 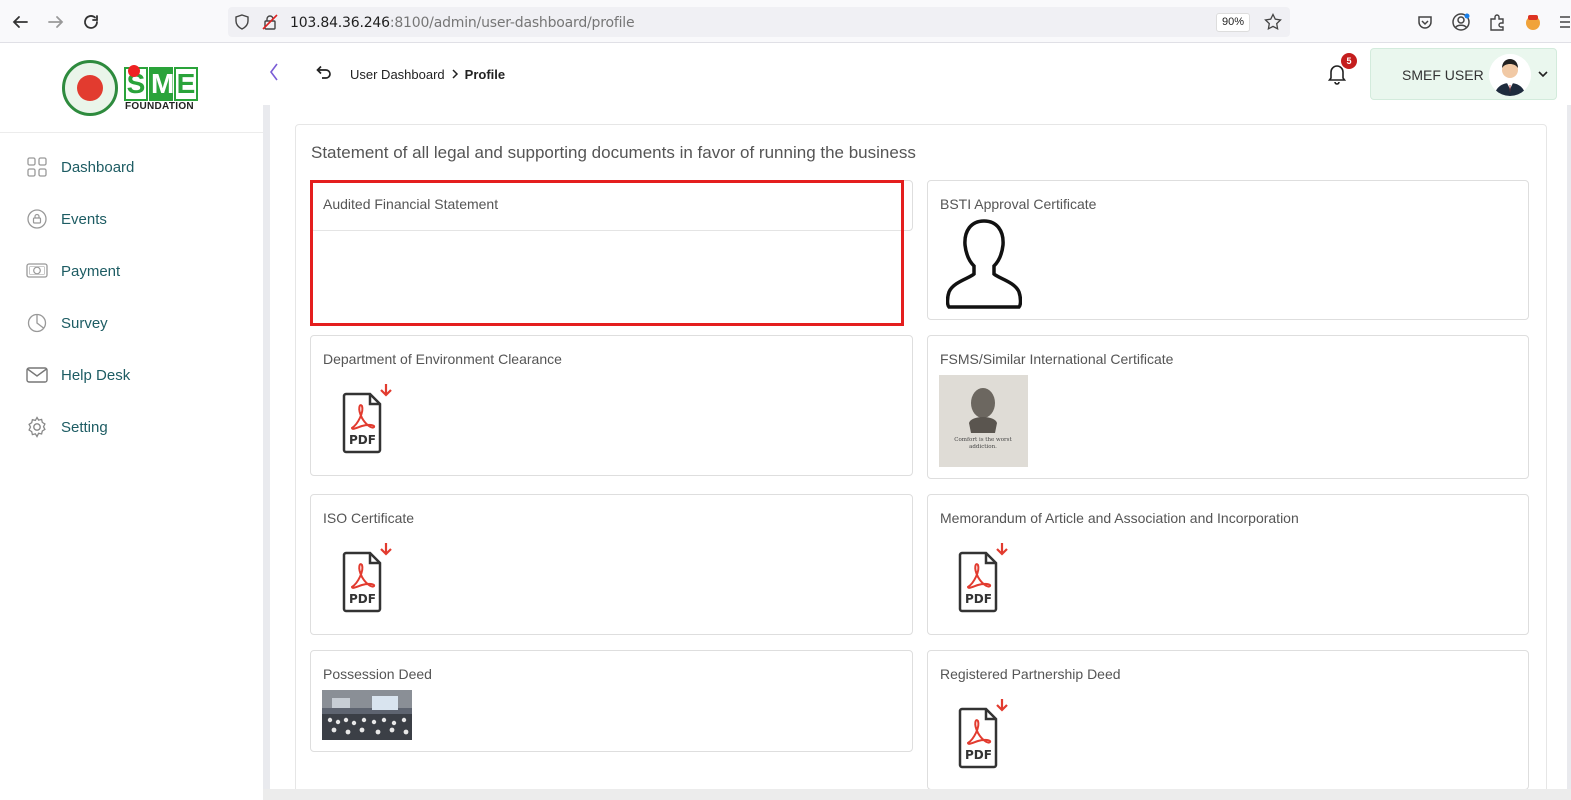 What do you see at coordinates (1057, 359) in the screenshot?
I see `document-title: FSMS/Similar International Certificate` at bounding box center [1057, 359].